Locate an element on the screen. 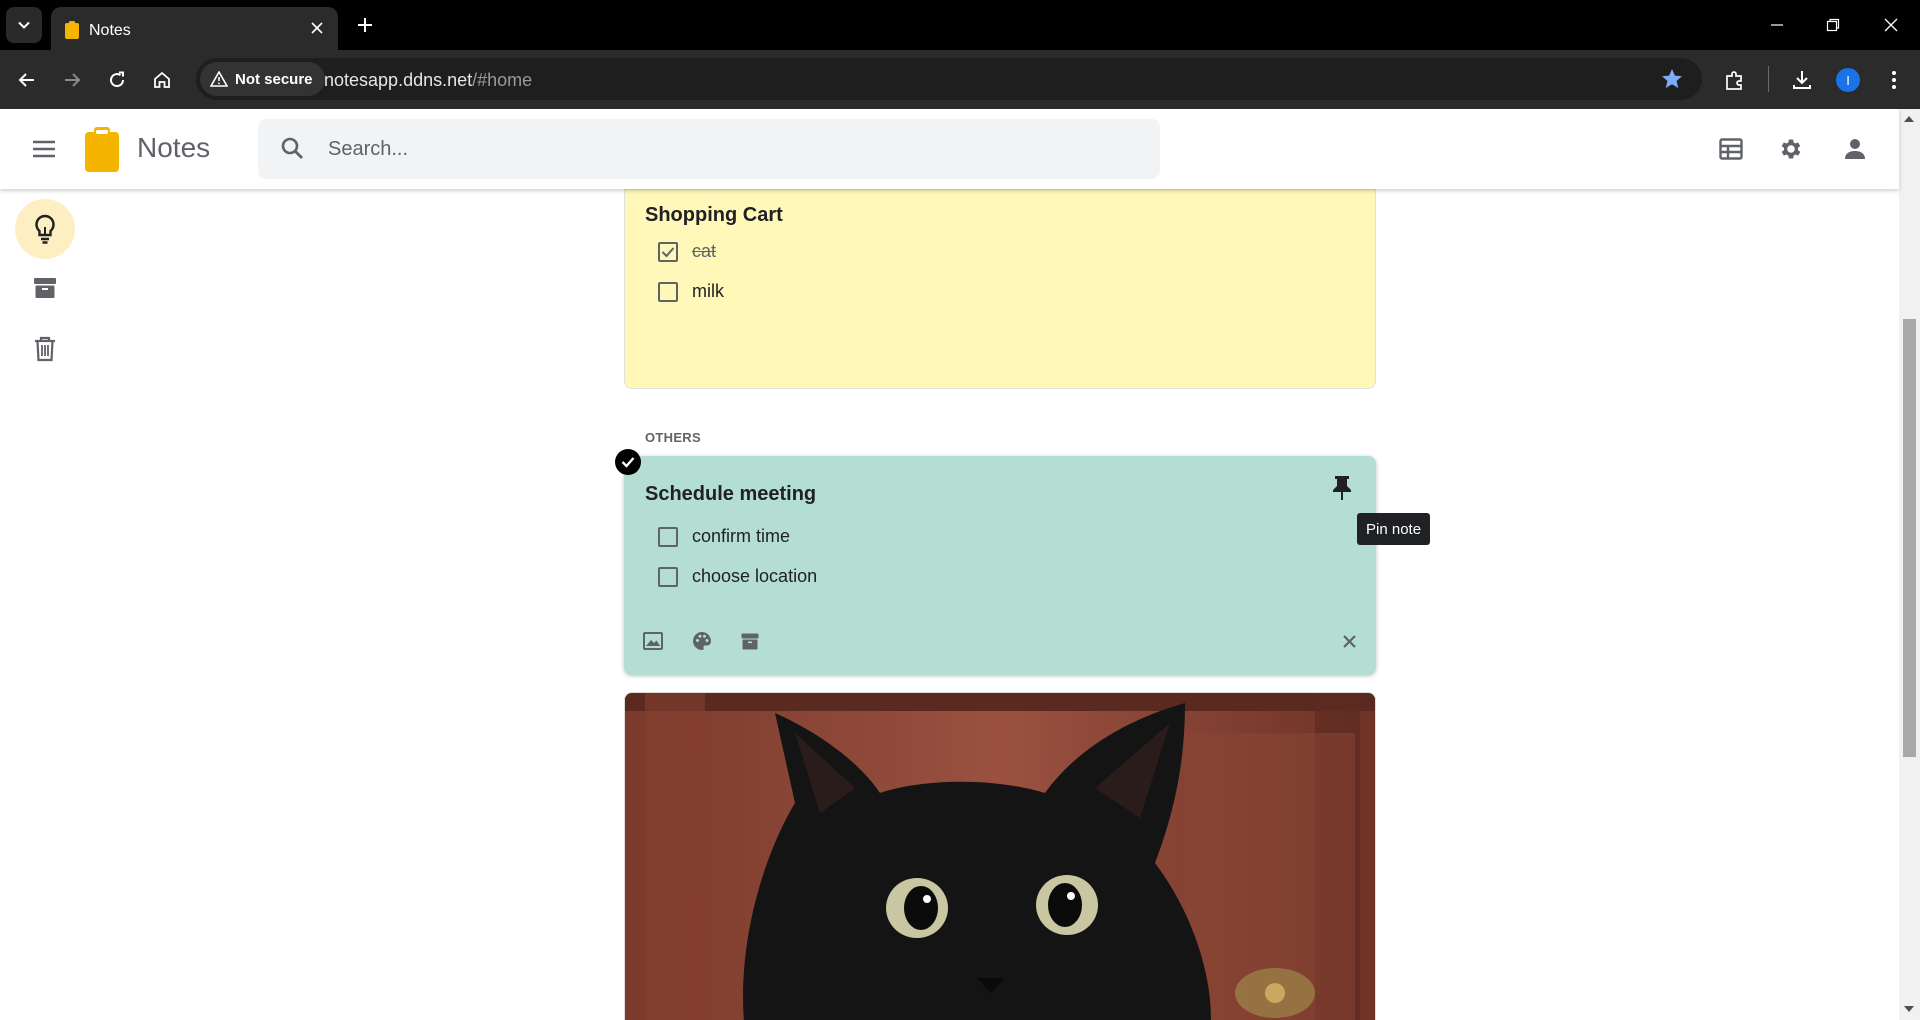  sidebar-item-archive is located at coordinates (45, 288).